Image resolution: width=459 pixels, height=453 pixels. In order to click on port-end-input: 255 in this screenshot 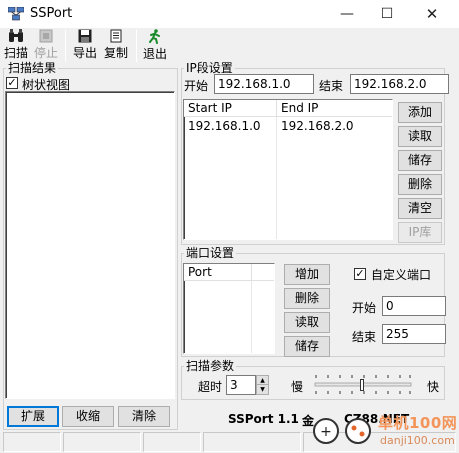, I will do `click(414, 334)`.